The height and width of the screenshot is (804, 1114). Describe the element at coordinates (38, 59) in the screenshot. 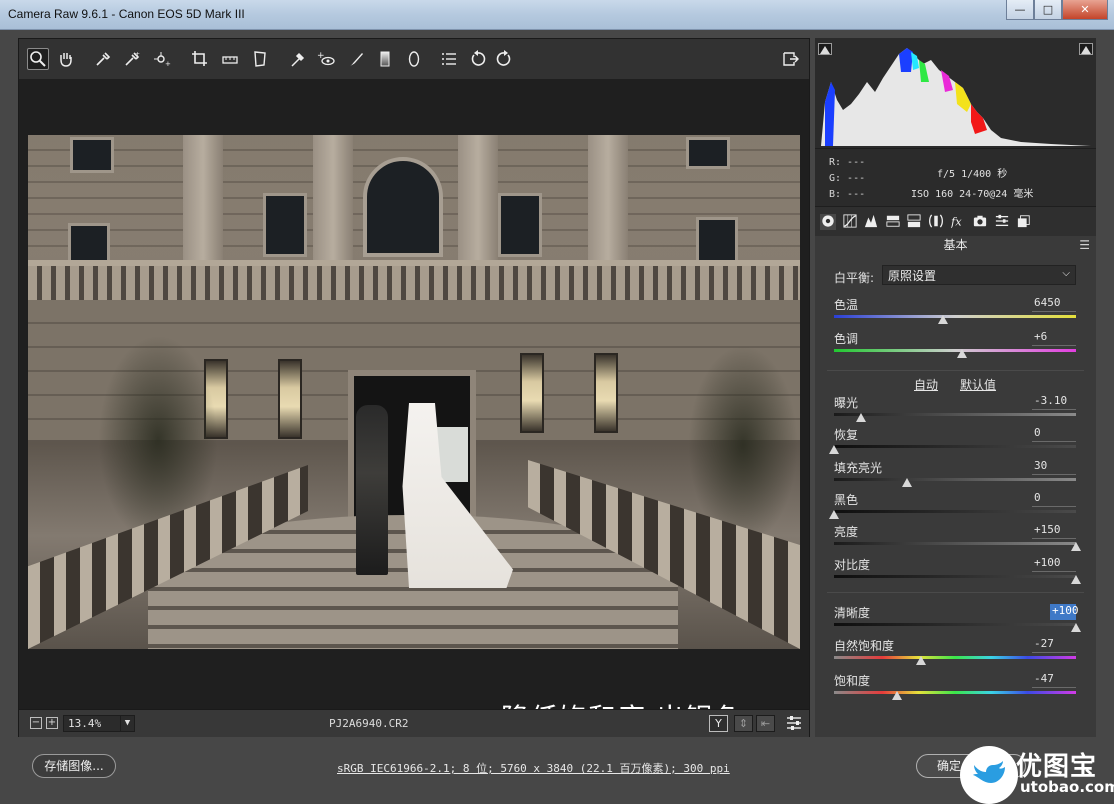

I see `zoom-icon` at that location.